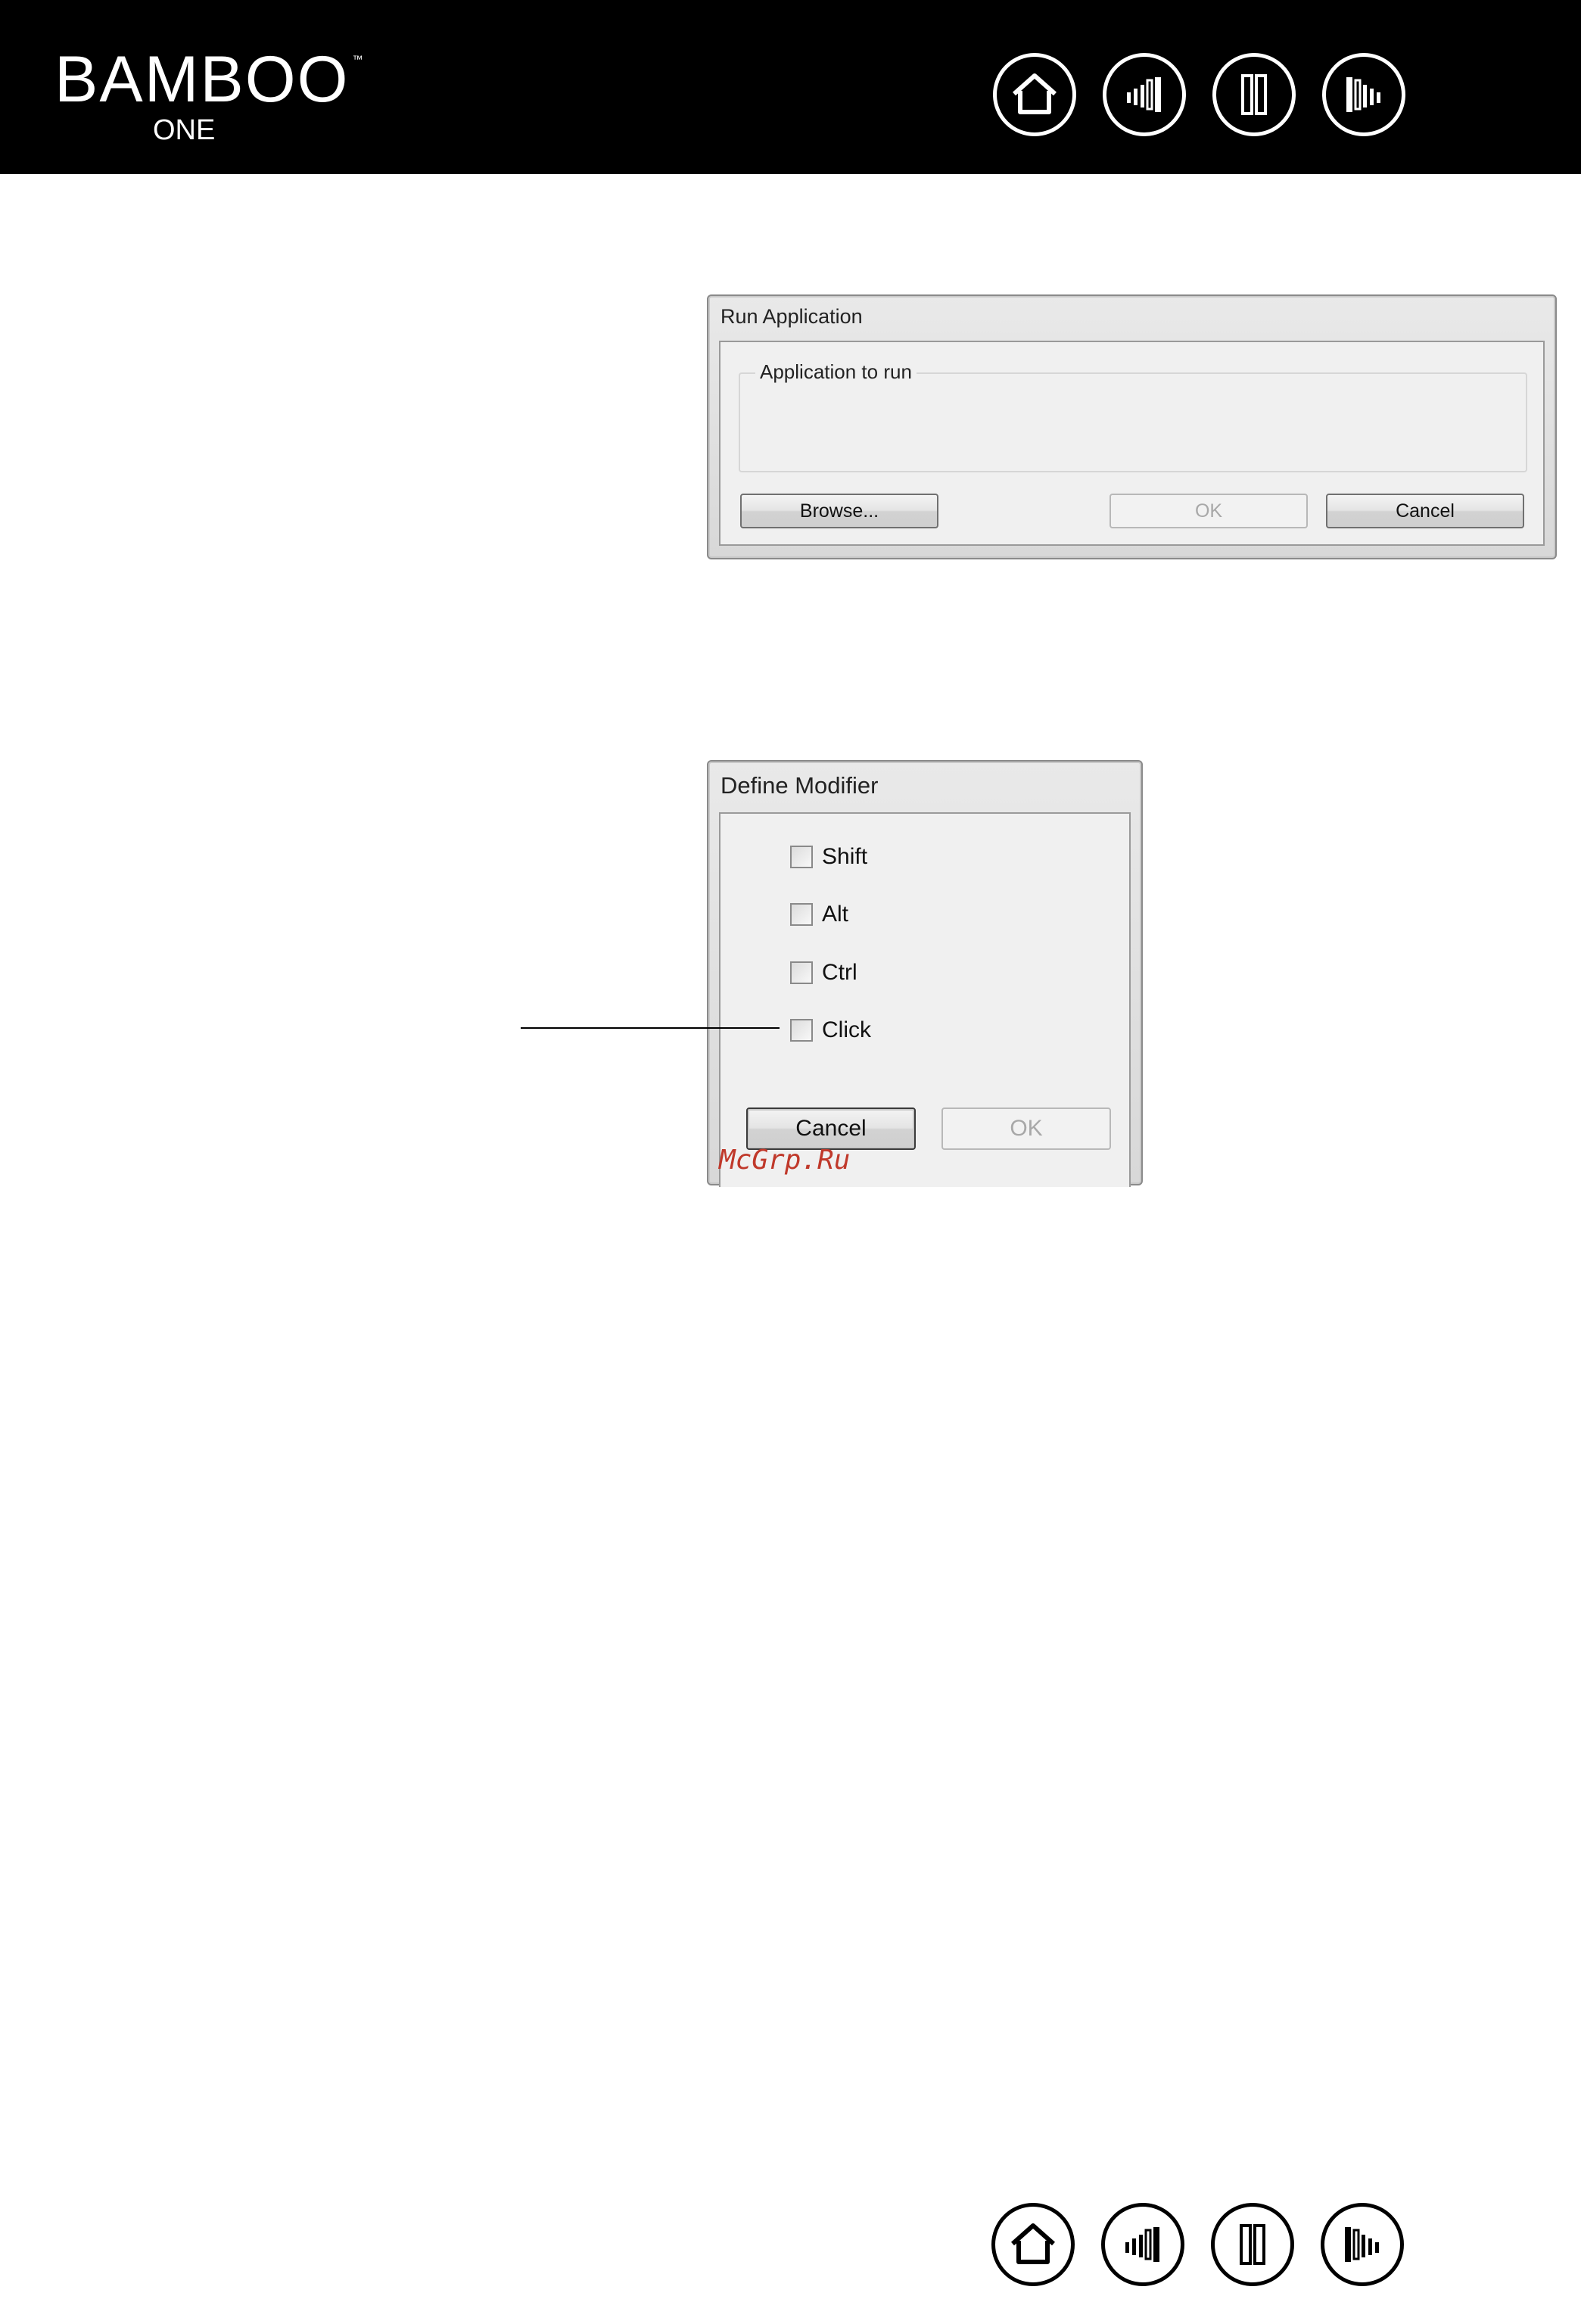 The image size is (1581, 2324). Describe the element at coordinates (799, 785) in the screenshot. I see `modifier-dialog-title: Define Modifier` at that location.